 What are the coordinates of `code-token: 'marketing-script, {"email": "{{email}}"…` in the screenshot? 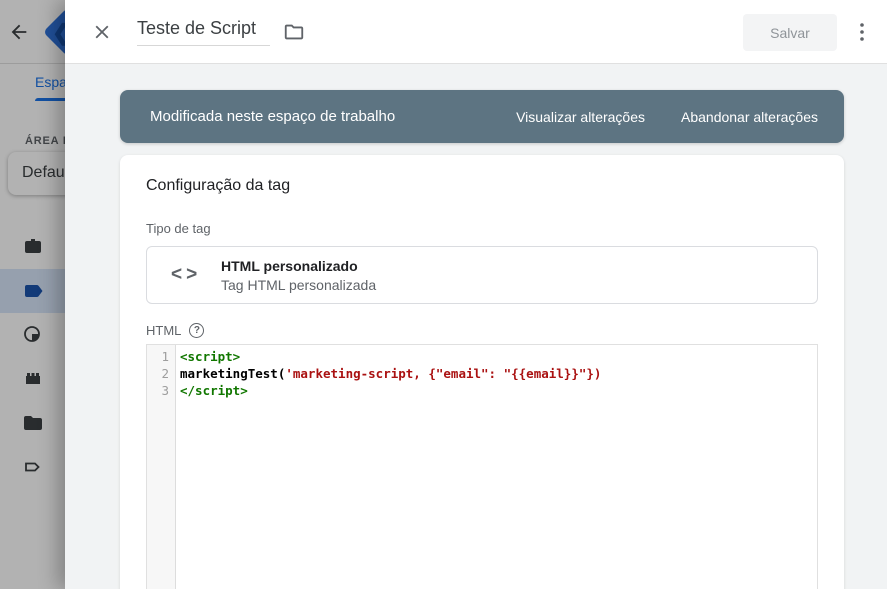 It's located at (443, 373).